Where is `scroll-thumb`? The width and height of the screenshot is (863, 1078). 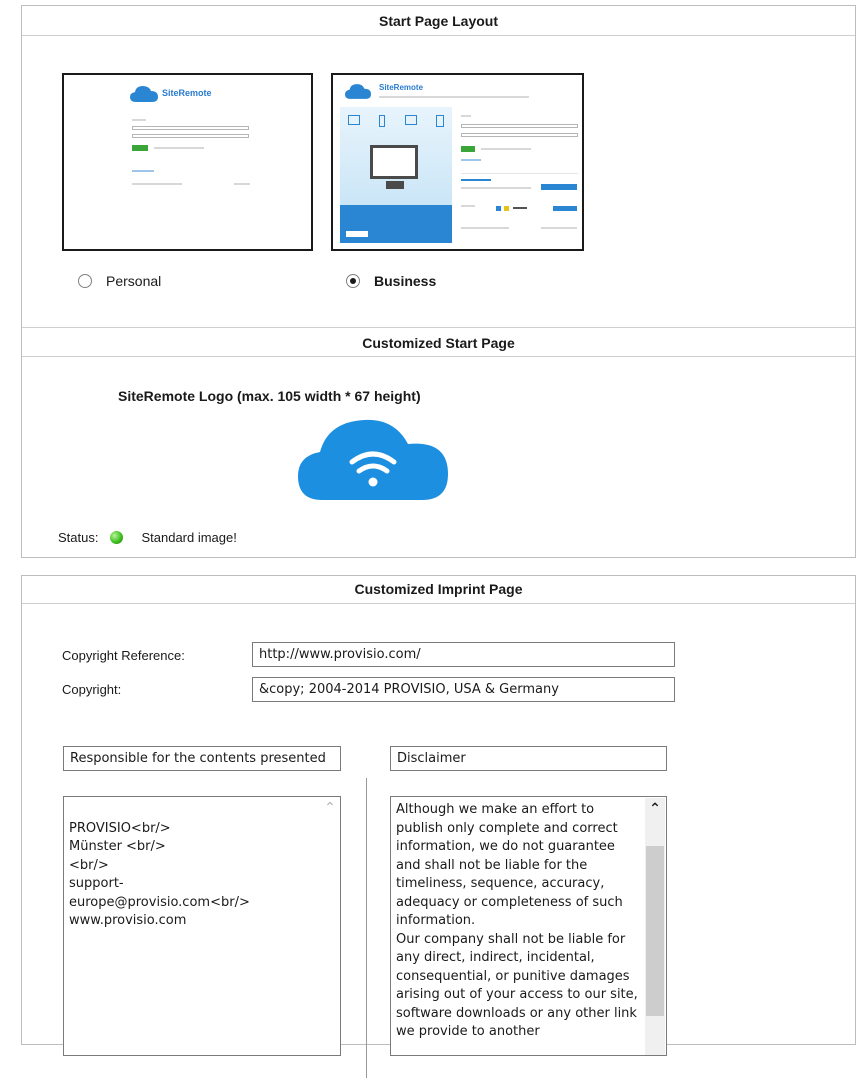
scroll-thumb is located at coordinates (655, 931).